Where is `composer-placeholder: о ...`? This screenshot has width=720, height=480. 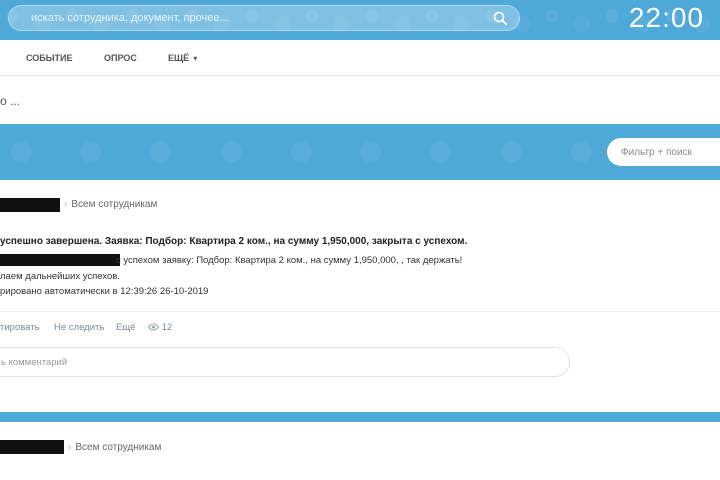
composer-placeholder: о ... is located at coordinates (10, 101).